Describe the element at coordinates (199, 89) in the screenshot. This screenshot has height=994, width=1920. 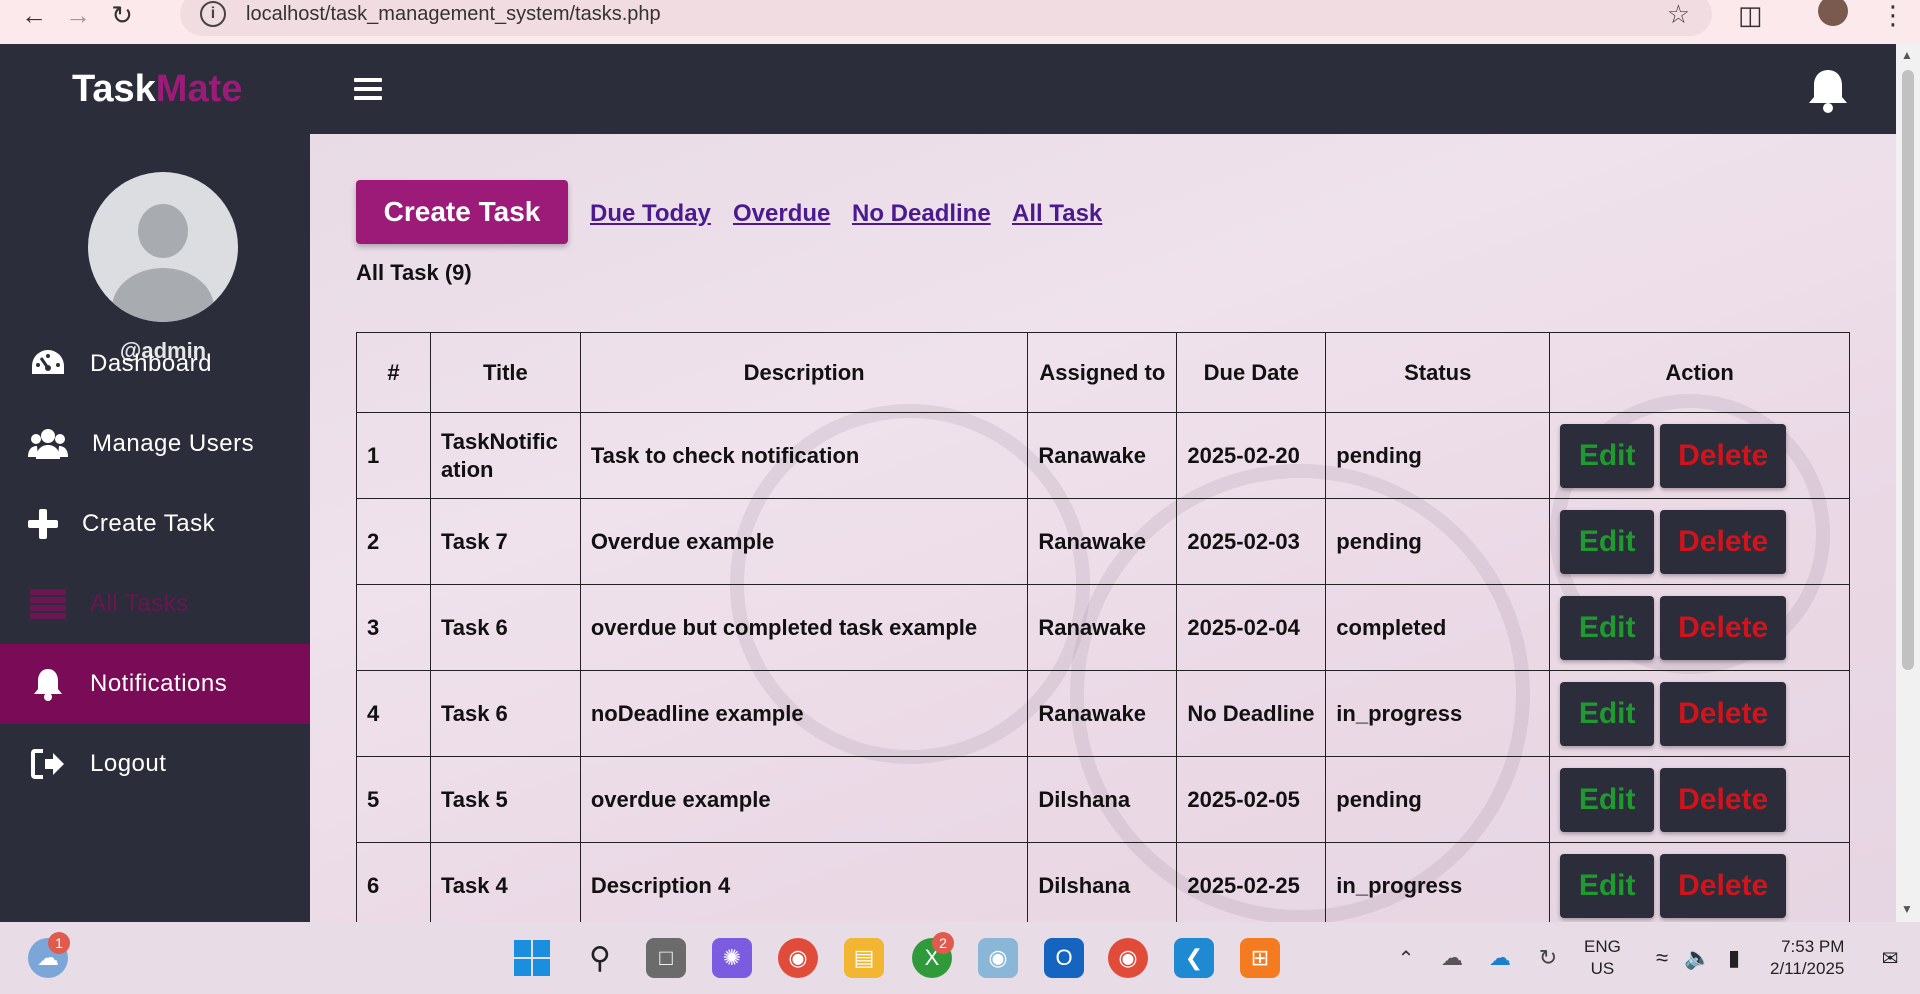
I see `logo-text-mate: Mate` at that location.